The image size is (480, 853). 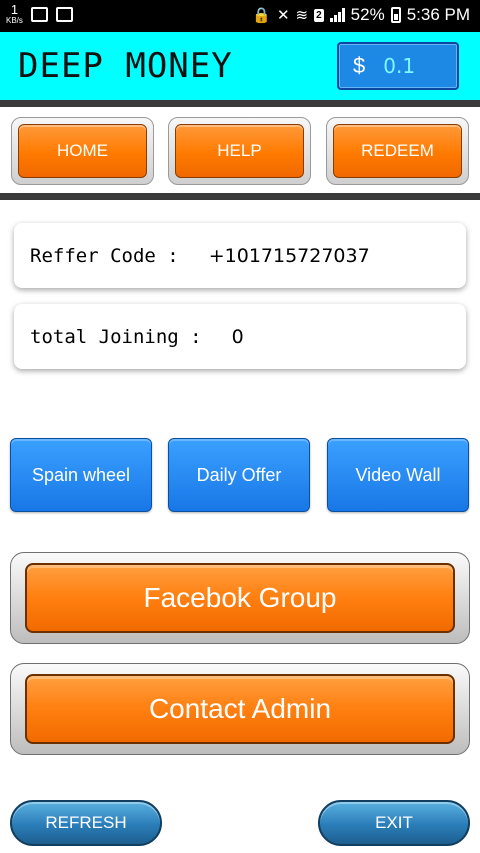 I want to click on status-left: 1 KB/s, so click(x=39, y=14).